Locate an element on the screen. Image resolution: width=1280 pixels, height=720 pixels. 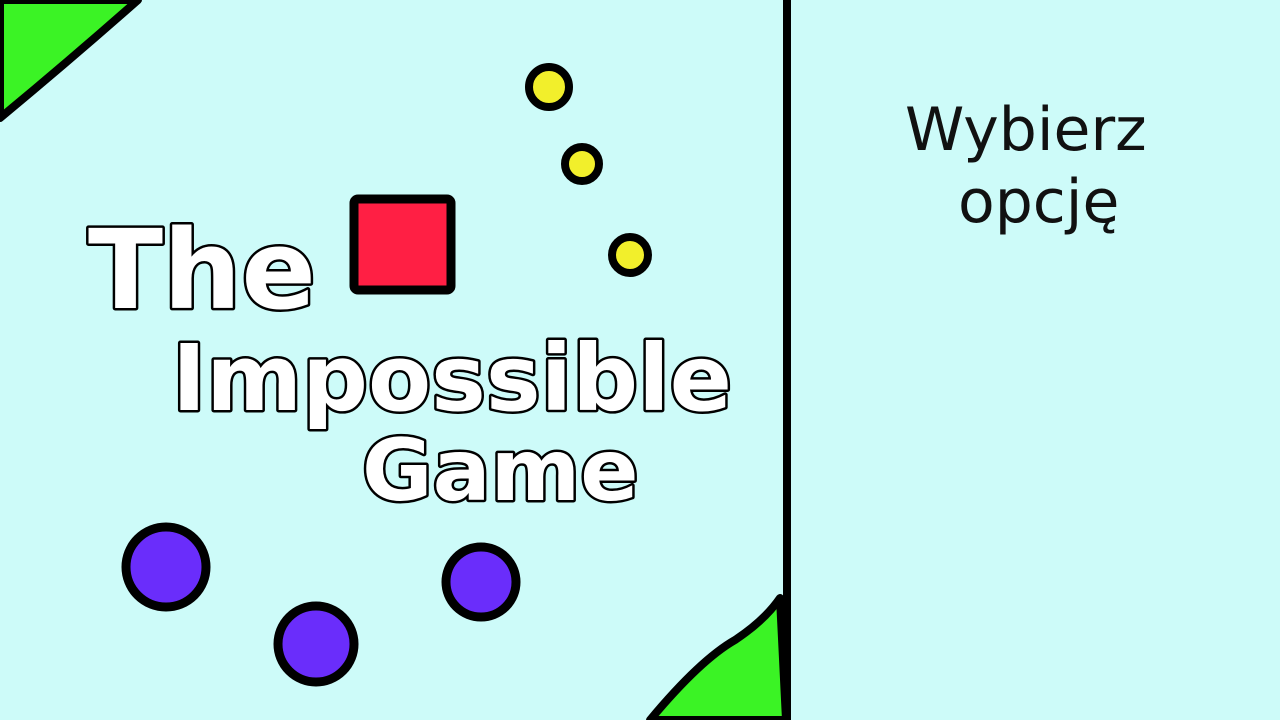
title-line-3: Game is located at coordinates (500, 471).